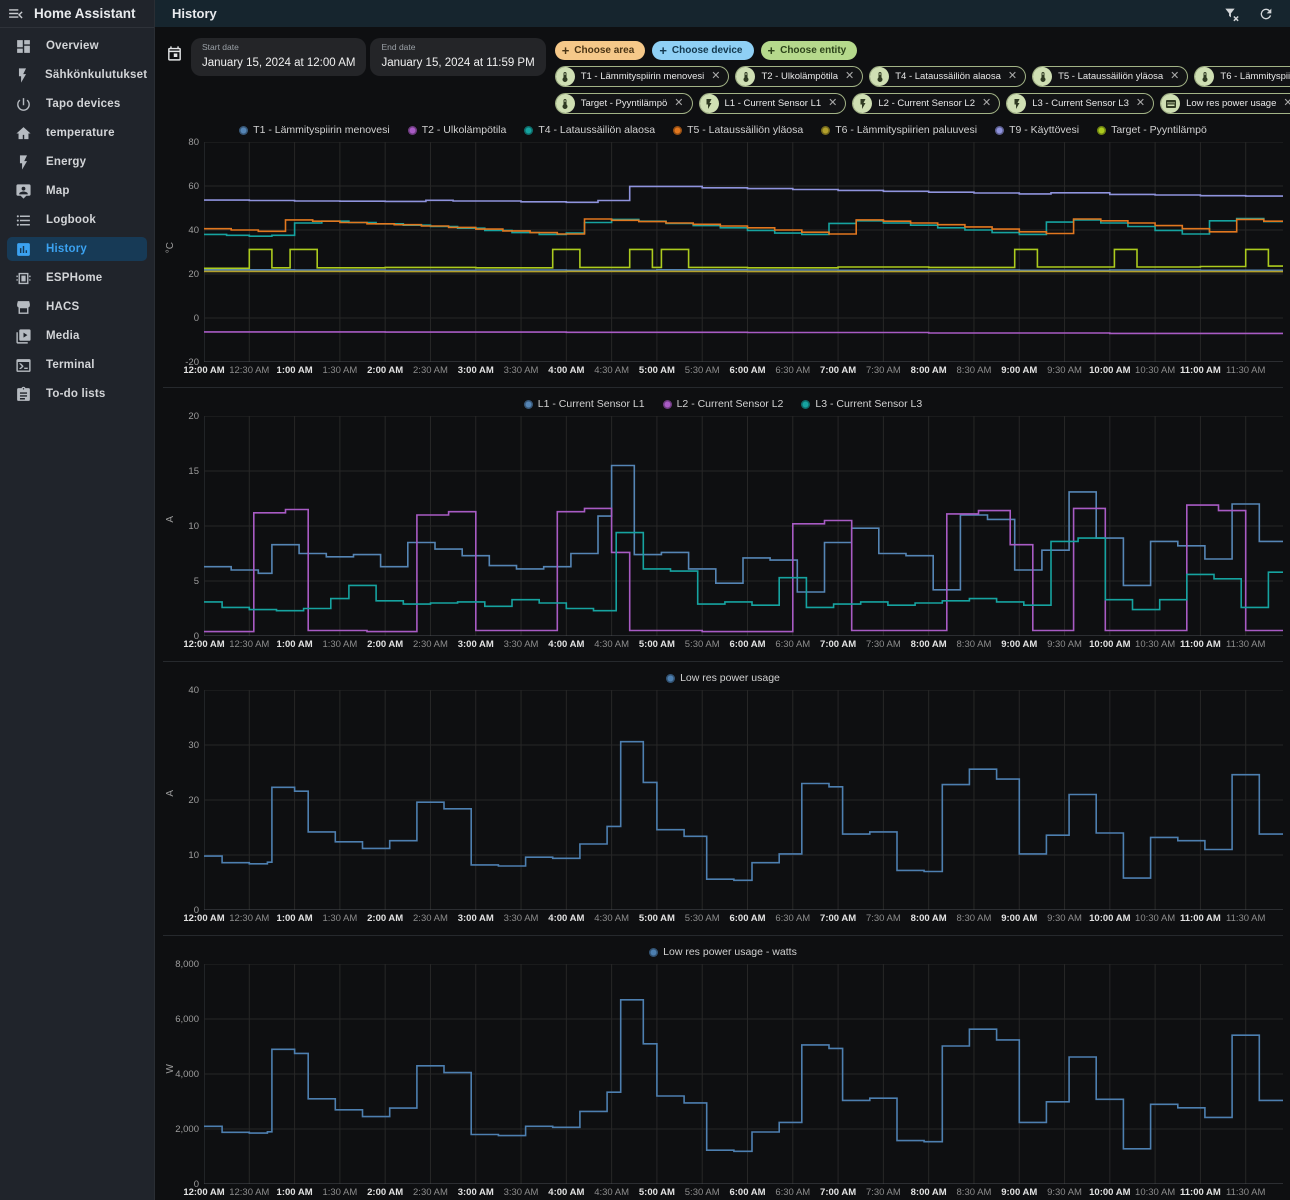 Image resolution: width=1290 pixels, height=1200 pixels. What do you see at coordinates (23, 46) in the screenshot?
I see `view-dashboard-icon` at bounding box center [23, 46].